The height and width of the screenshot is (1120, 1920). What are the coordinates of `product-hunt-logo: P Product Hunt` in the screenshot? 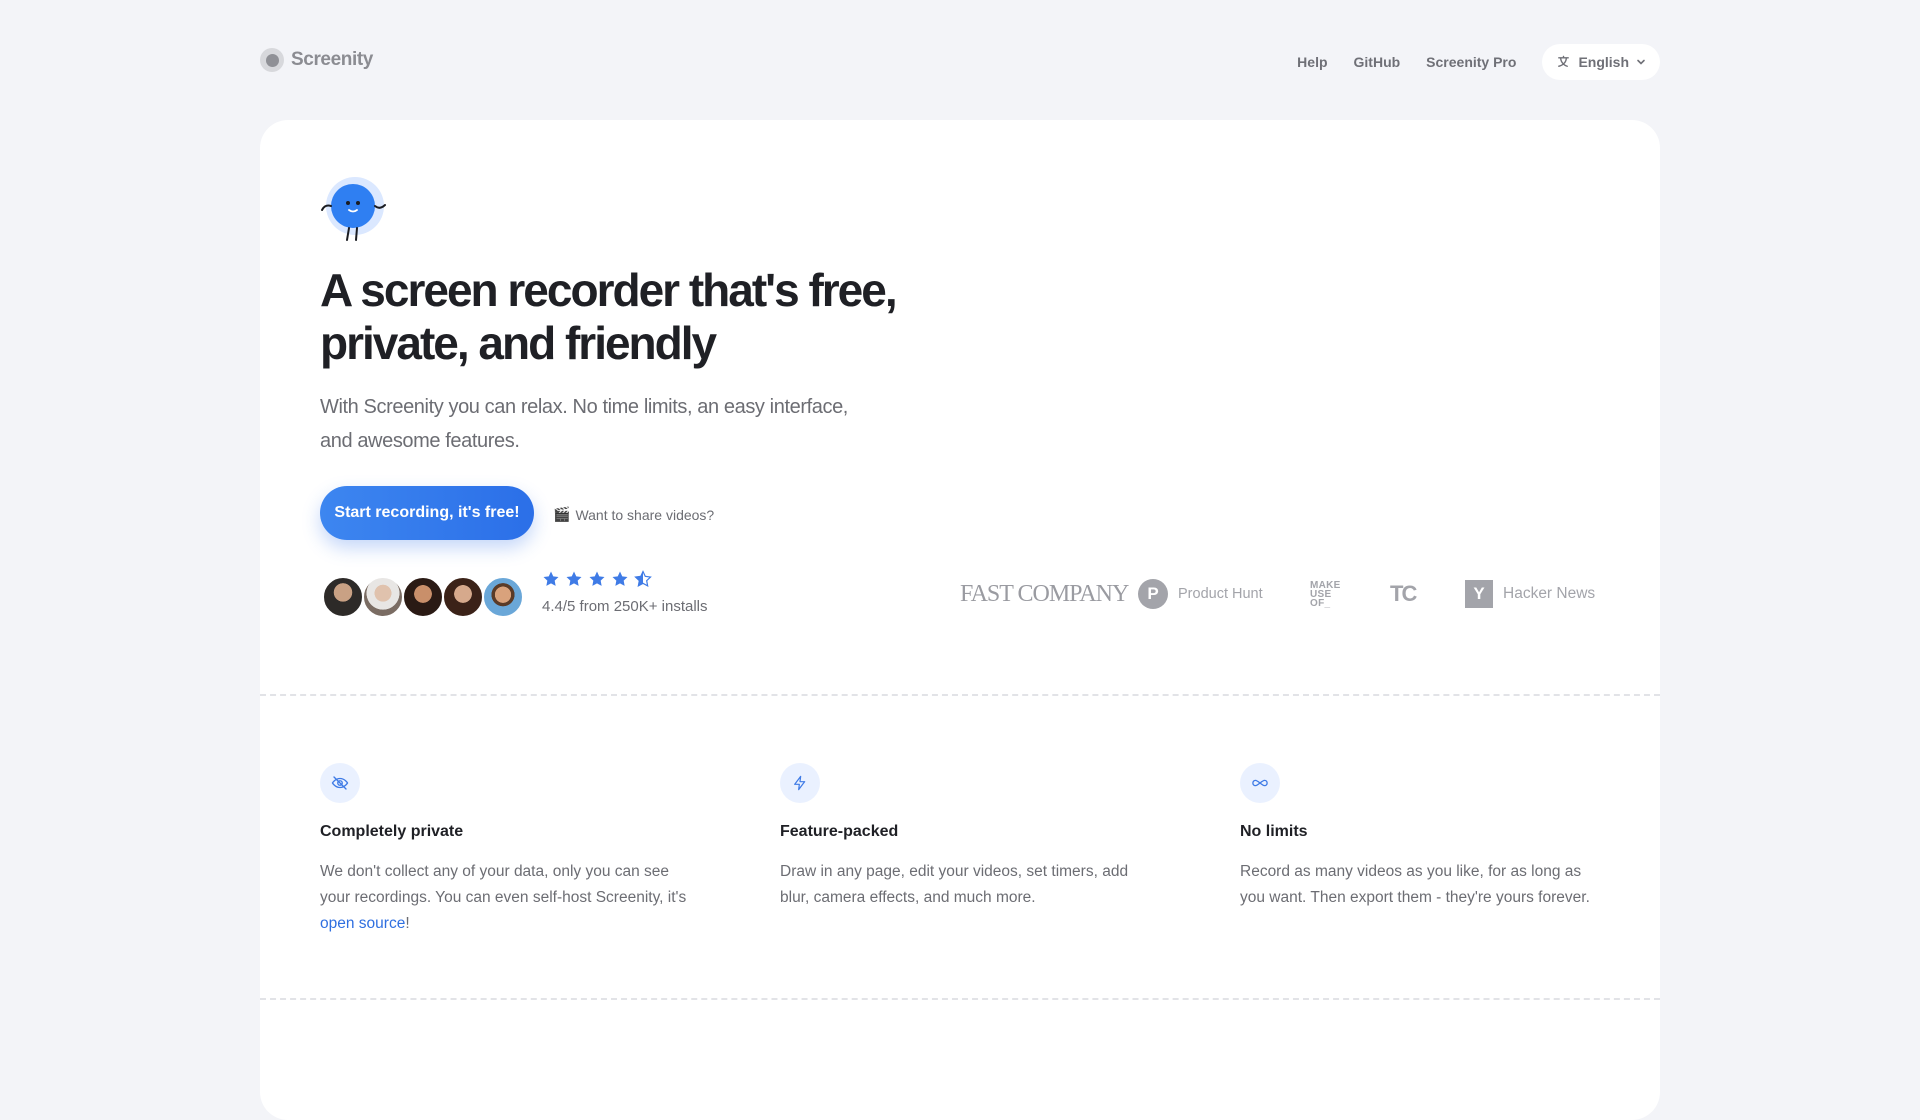 It's located at (1200, 594).